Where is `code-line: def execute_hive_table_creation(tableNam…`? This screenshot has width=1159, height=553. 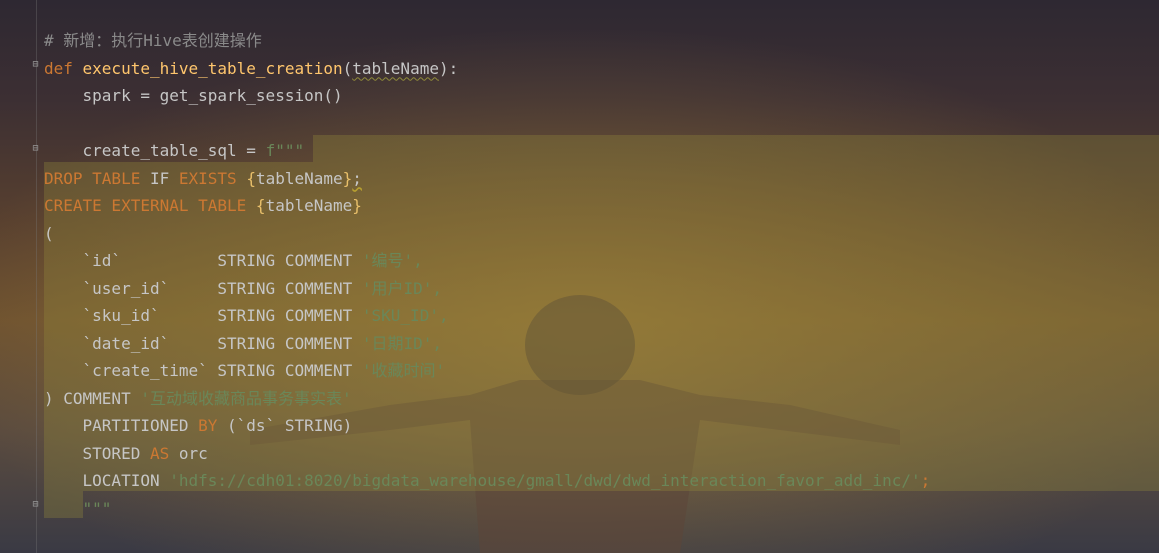 code-line: def execute_hive_table_creation(tableNam… is located at coordinates (487, 69).